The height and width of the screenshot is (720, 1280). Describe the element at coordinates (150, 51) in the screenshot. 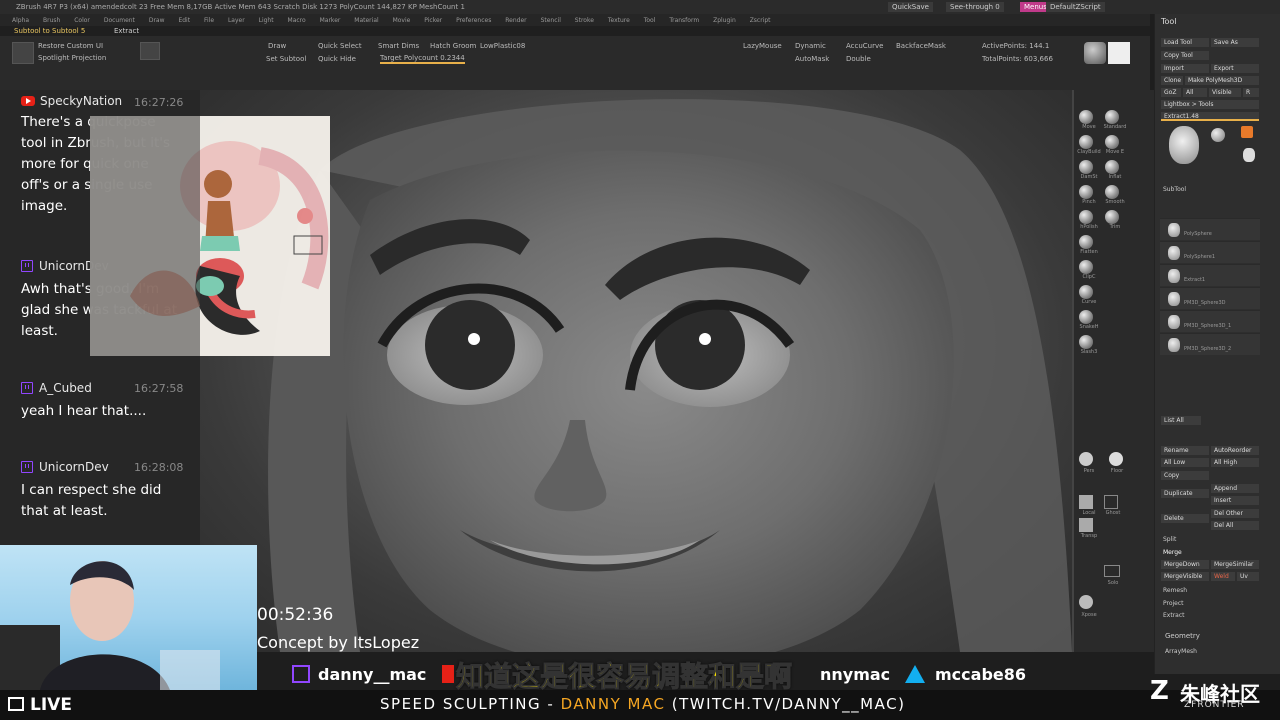

I see `brush-thumbnail` at that location.